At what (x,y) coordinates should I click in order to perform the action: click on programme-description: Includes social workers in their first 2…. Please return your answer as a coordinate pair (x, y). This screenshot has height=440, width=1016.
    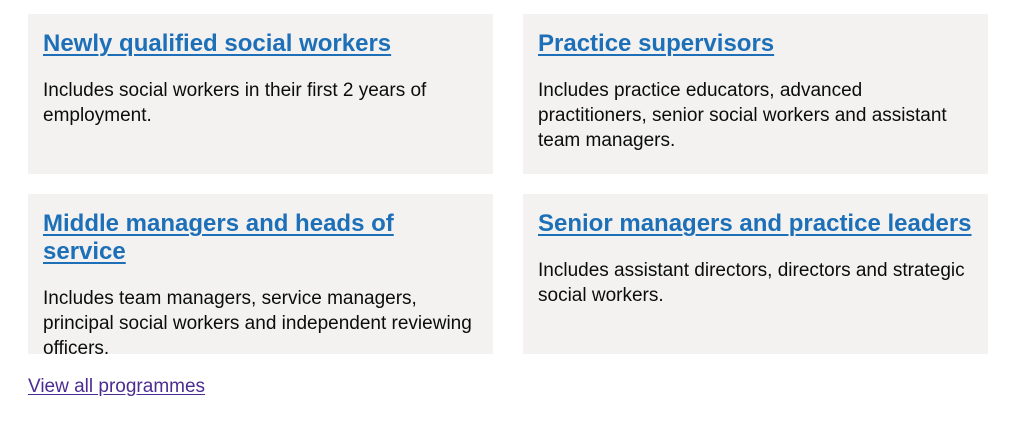
    Looking at the image, I should click on (235, 103).